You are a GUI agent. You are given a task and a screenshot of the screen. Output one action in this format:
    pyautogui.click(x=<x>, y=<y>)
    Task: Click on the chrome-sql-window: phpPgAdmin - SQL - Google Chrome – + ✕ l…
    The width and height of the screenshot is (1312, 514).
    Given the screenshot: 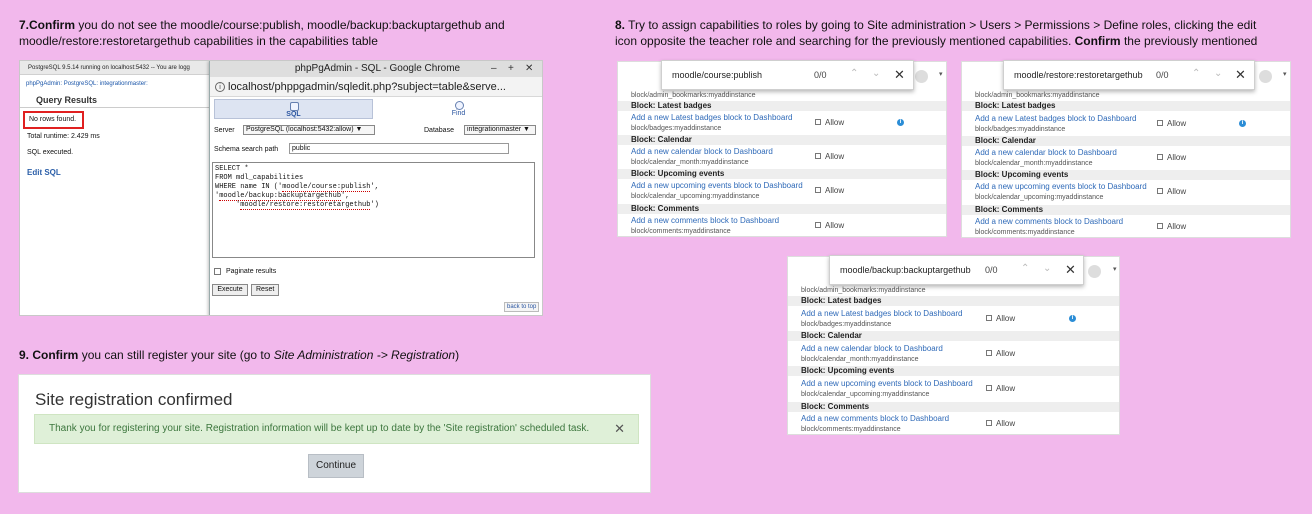 What is the action you would take?
    pyautogui.click(x=375, y=188)
    